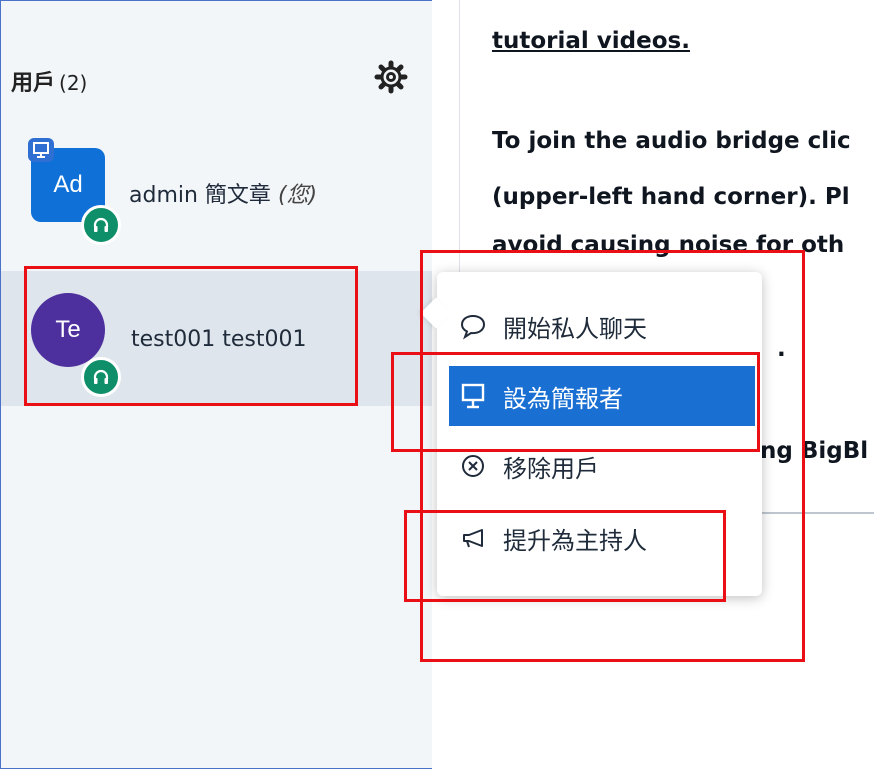  What do you see at coordinates (33, 83) in the screenshot?
I see `user-list-title: 用戶` at bounding box center [33, 83].